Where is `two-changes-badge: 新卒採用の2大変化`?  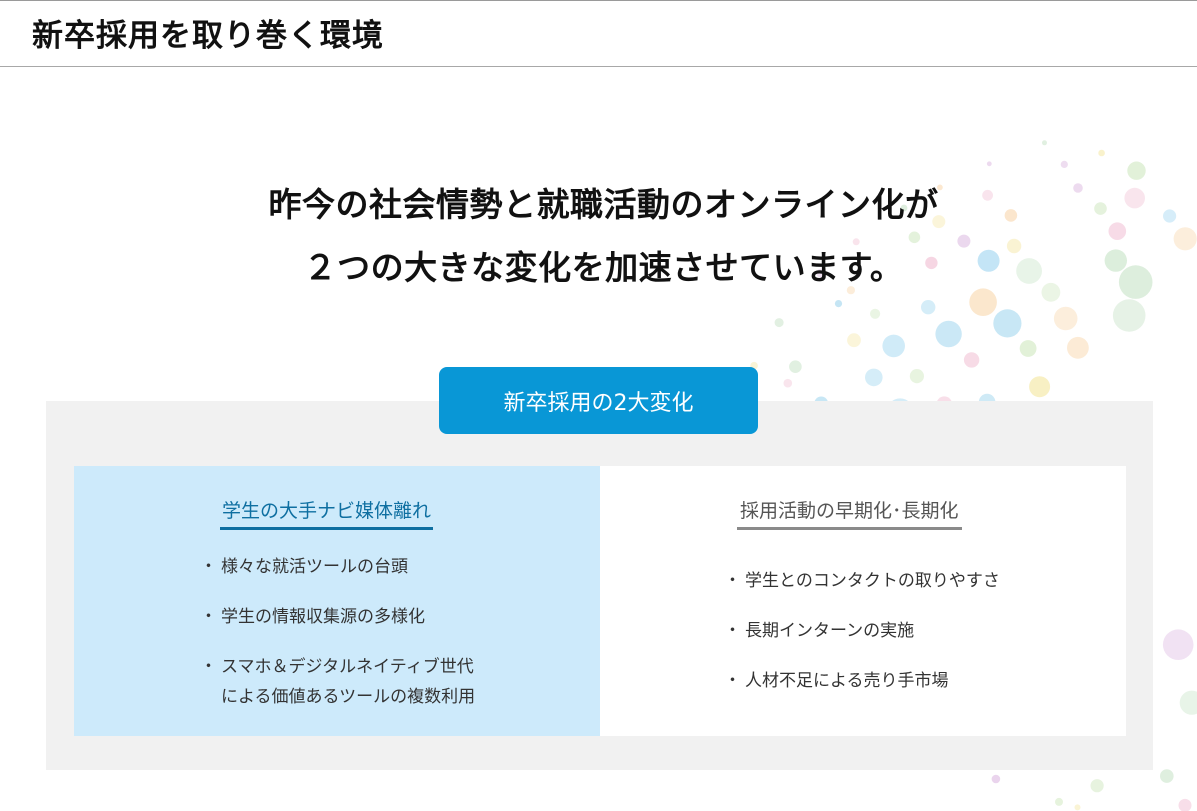
two-changes-badge: 新卒採用の2大変化 is located at coordinates (598, 400).